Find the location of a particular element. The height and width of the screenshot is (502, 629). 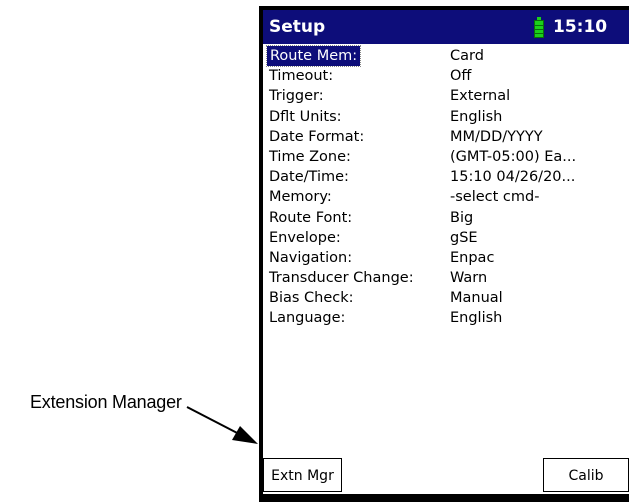

setting-value: Off is located at coordinates (460, 76).